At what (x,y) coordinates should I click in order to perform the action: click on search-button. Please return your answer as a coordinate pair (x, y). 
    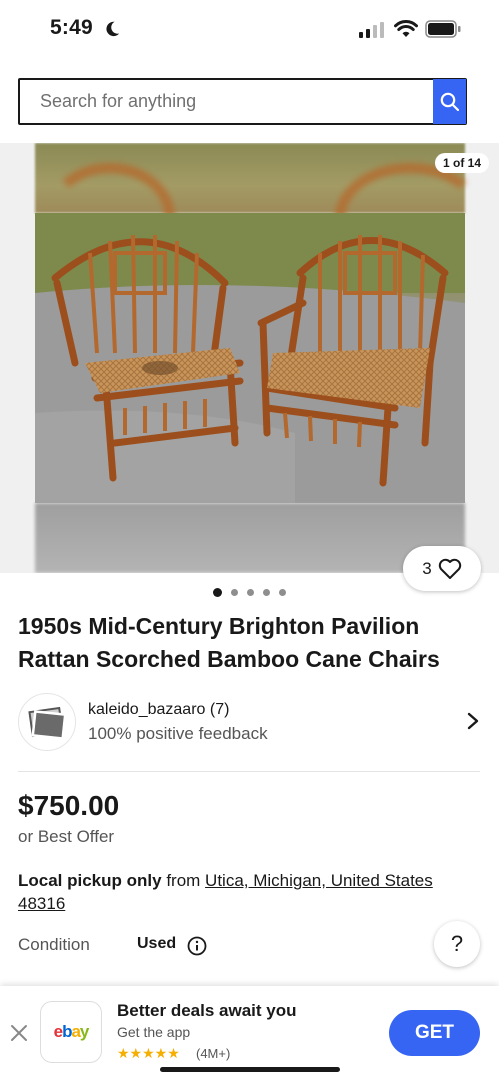
    Looking at the image, I should click on (449, 101).